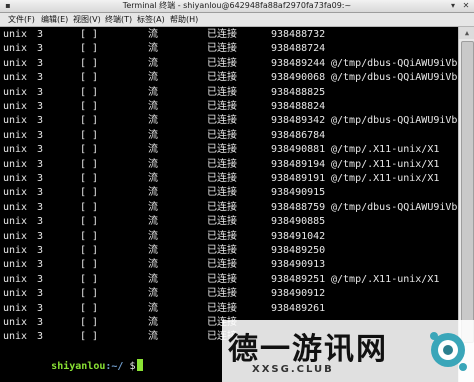 This screenshot has width=474, height=382. What do you see at coordinates (151, 19) in the screenshot?
I see `menu-tabs: 标签(A)` at bounding box center [151, 19].